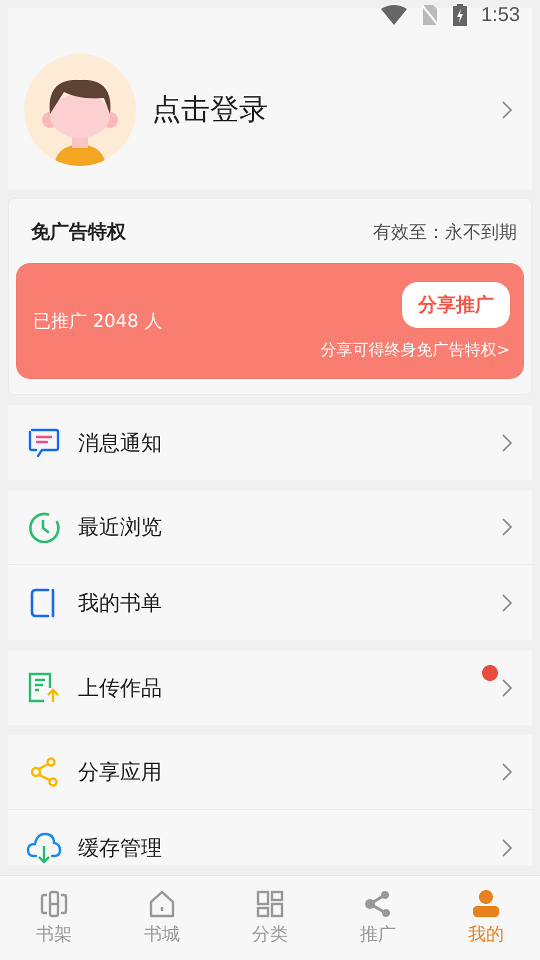 Image resolution: width=540 pixels, height=960 pixels. Describe the element at coordinates (120, 688) in the screenshot. I see `menu-label: 上传作品` at that location.